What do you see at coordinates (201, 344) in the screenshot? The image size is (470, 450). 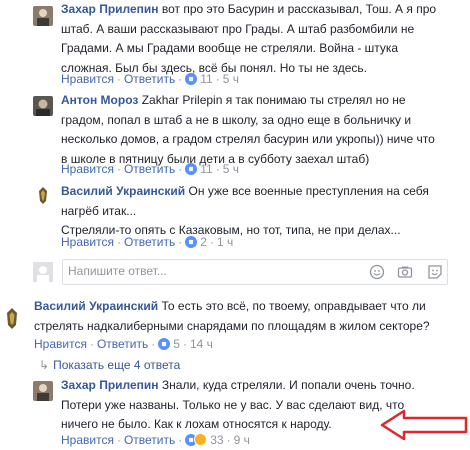 I see `timestamp: 14 ч` at bounding box center [201, 344].